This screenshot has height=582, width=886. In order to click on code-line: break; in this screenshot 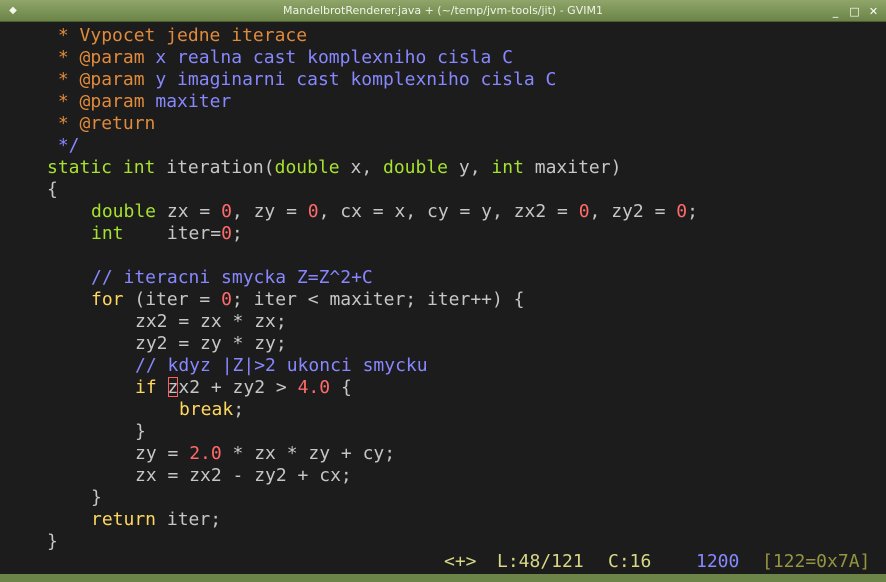, I will do `click(211, 410)`.